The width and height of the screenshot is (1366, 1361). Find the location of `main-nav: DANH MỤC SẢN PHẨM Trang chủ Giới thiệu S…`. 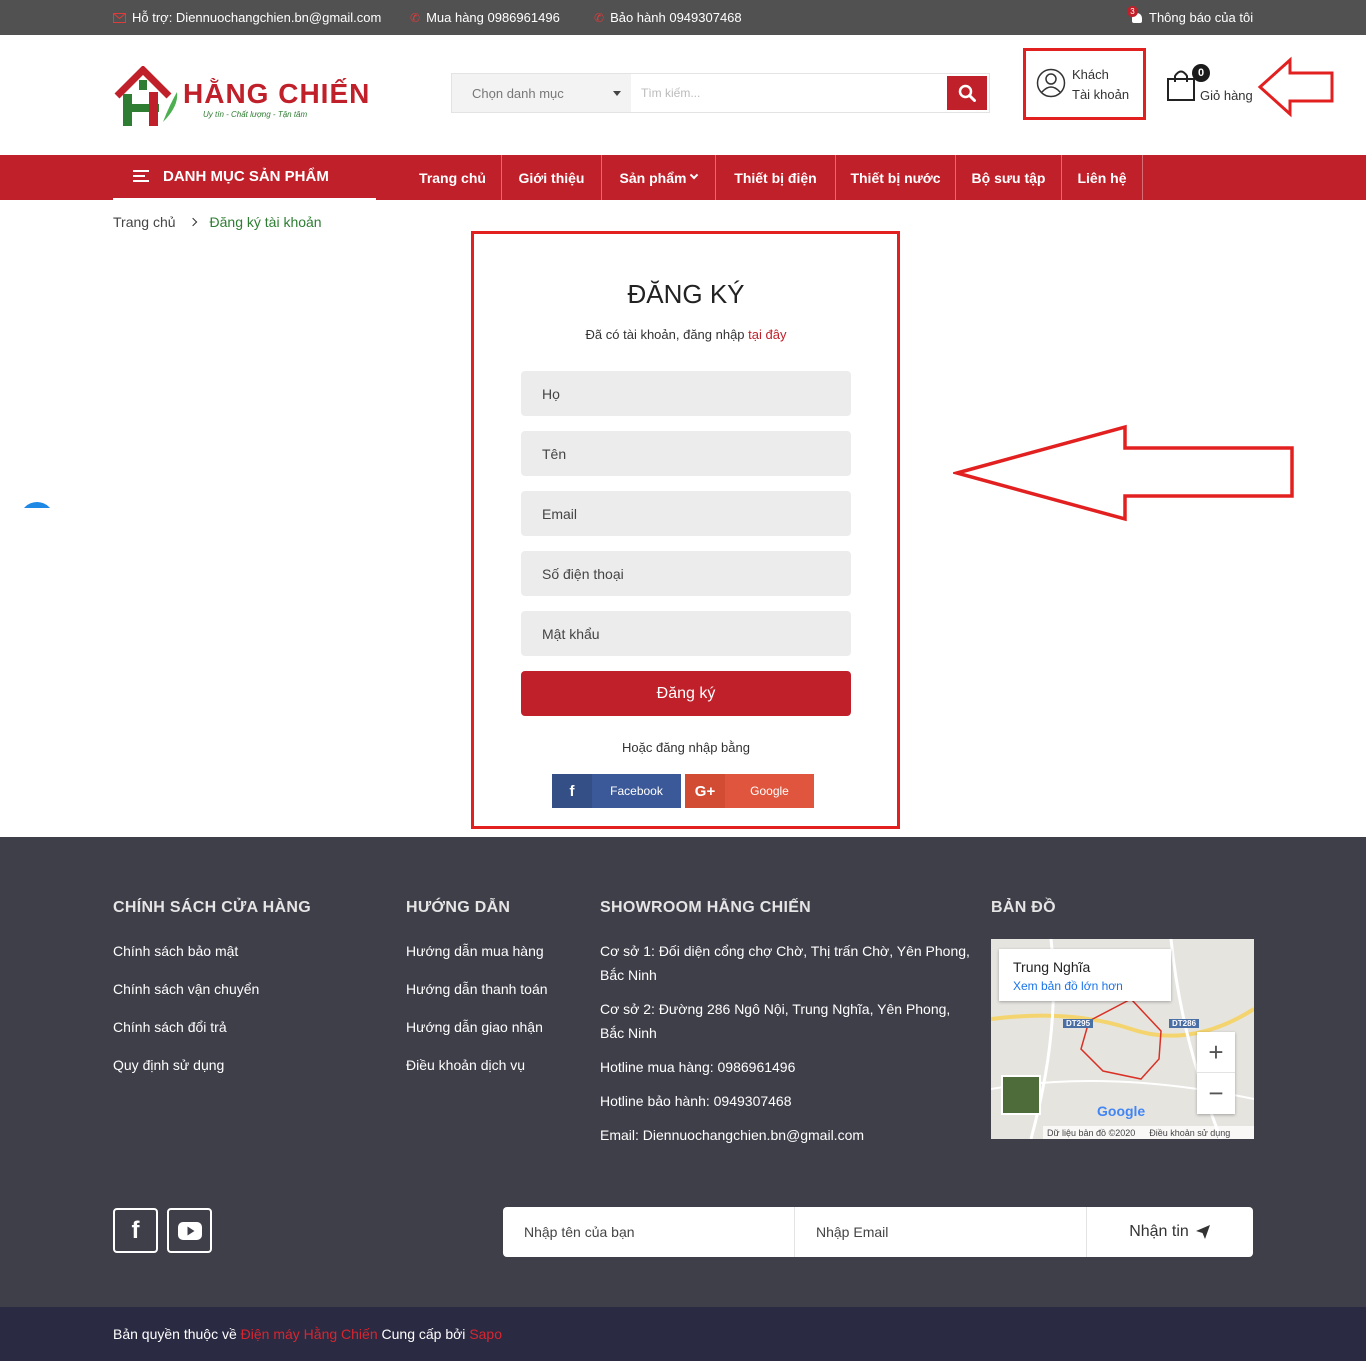

main-nav: DANH MỤC SẢN PHẨM Trang chủ Giới thiệu S… is located at coordinates (683, 177).